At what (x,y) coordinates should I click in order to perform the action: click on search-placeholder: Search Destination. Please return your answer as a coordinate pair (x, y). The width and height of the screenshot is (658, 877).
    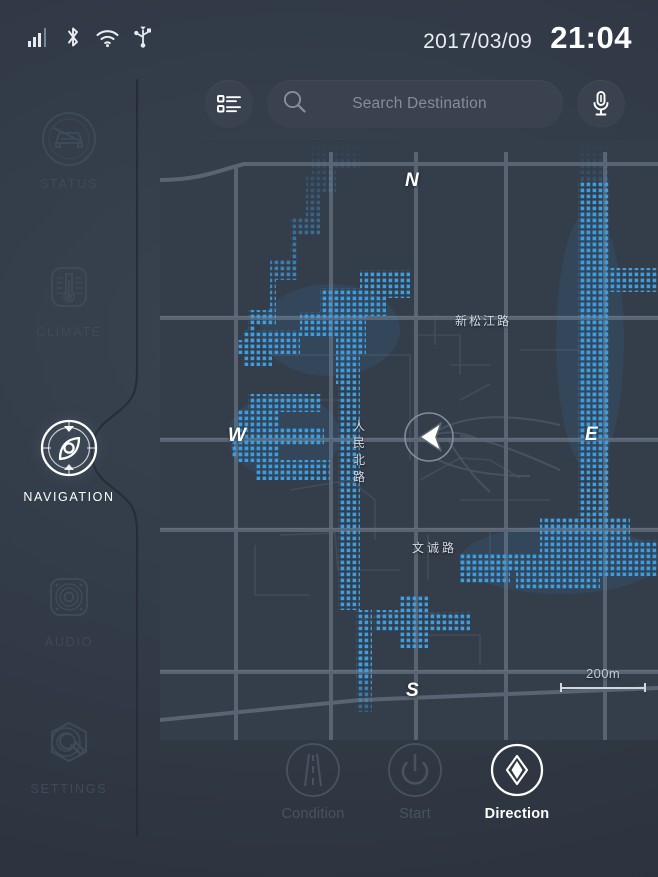
    Looking at the image, I should click on (419, 103).